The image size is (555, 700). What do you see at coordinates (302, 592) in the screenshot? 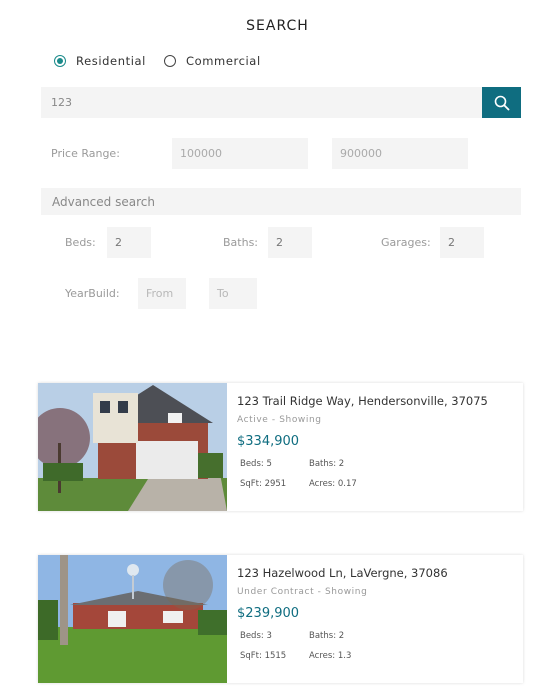
I see `listing-status: Under Contract - Showing` at bounding box center [302, 592].